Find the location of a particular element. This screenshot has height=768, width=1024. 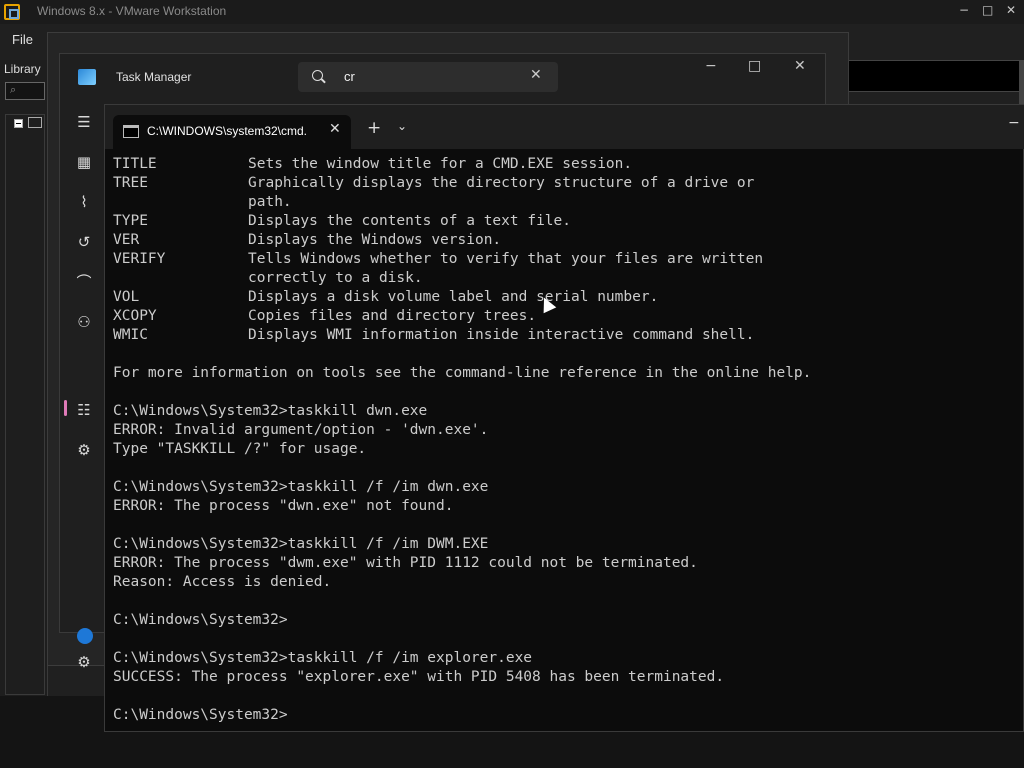

cmd-icon is located at coordinates (131, 131).